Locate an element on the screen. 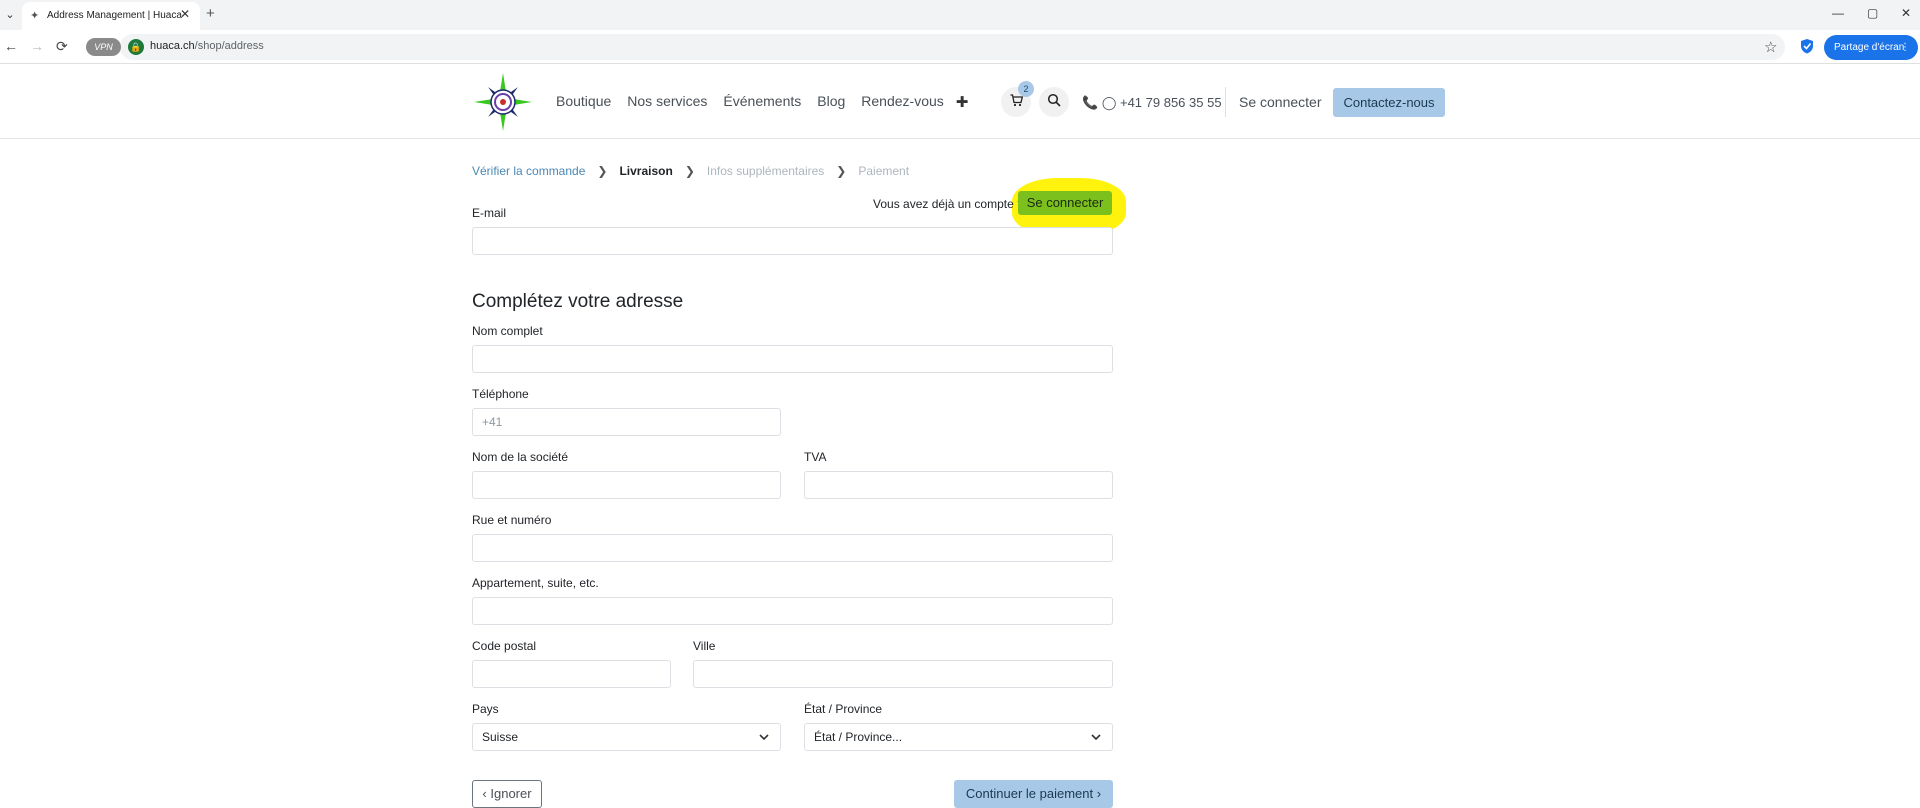  forward-arrow-icon: → is located at coordinates (37, 46).